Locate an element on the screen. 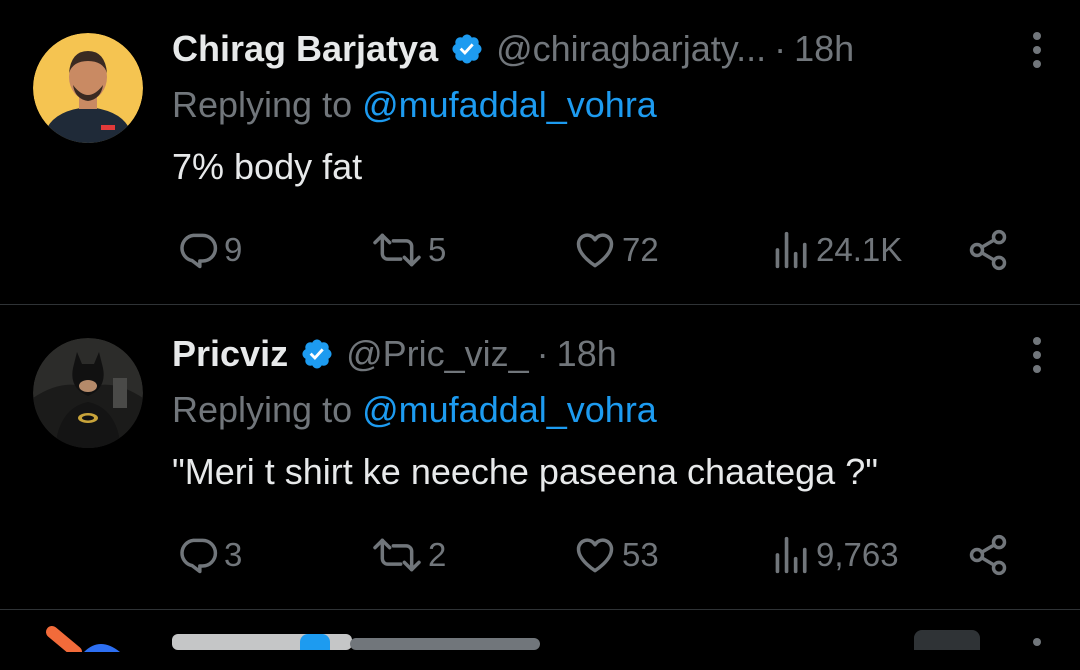 The height and width of the screenshot is (670, 1080). author-handle-partial is located at coordinates (445, 644).